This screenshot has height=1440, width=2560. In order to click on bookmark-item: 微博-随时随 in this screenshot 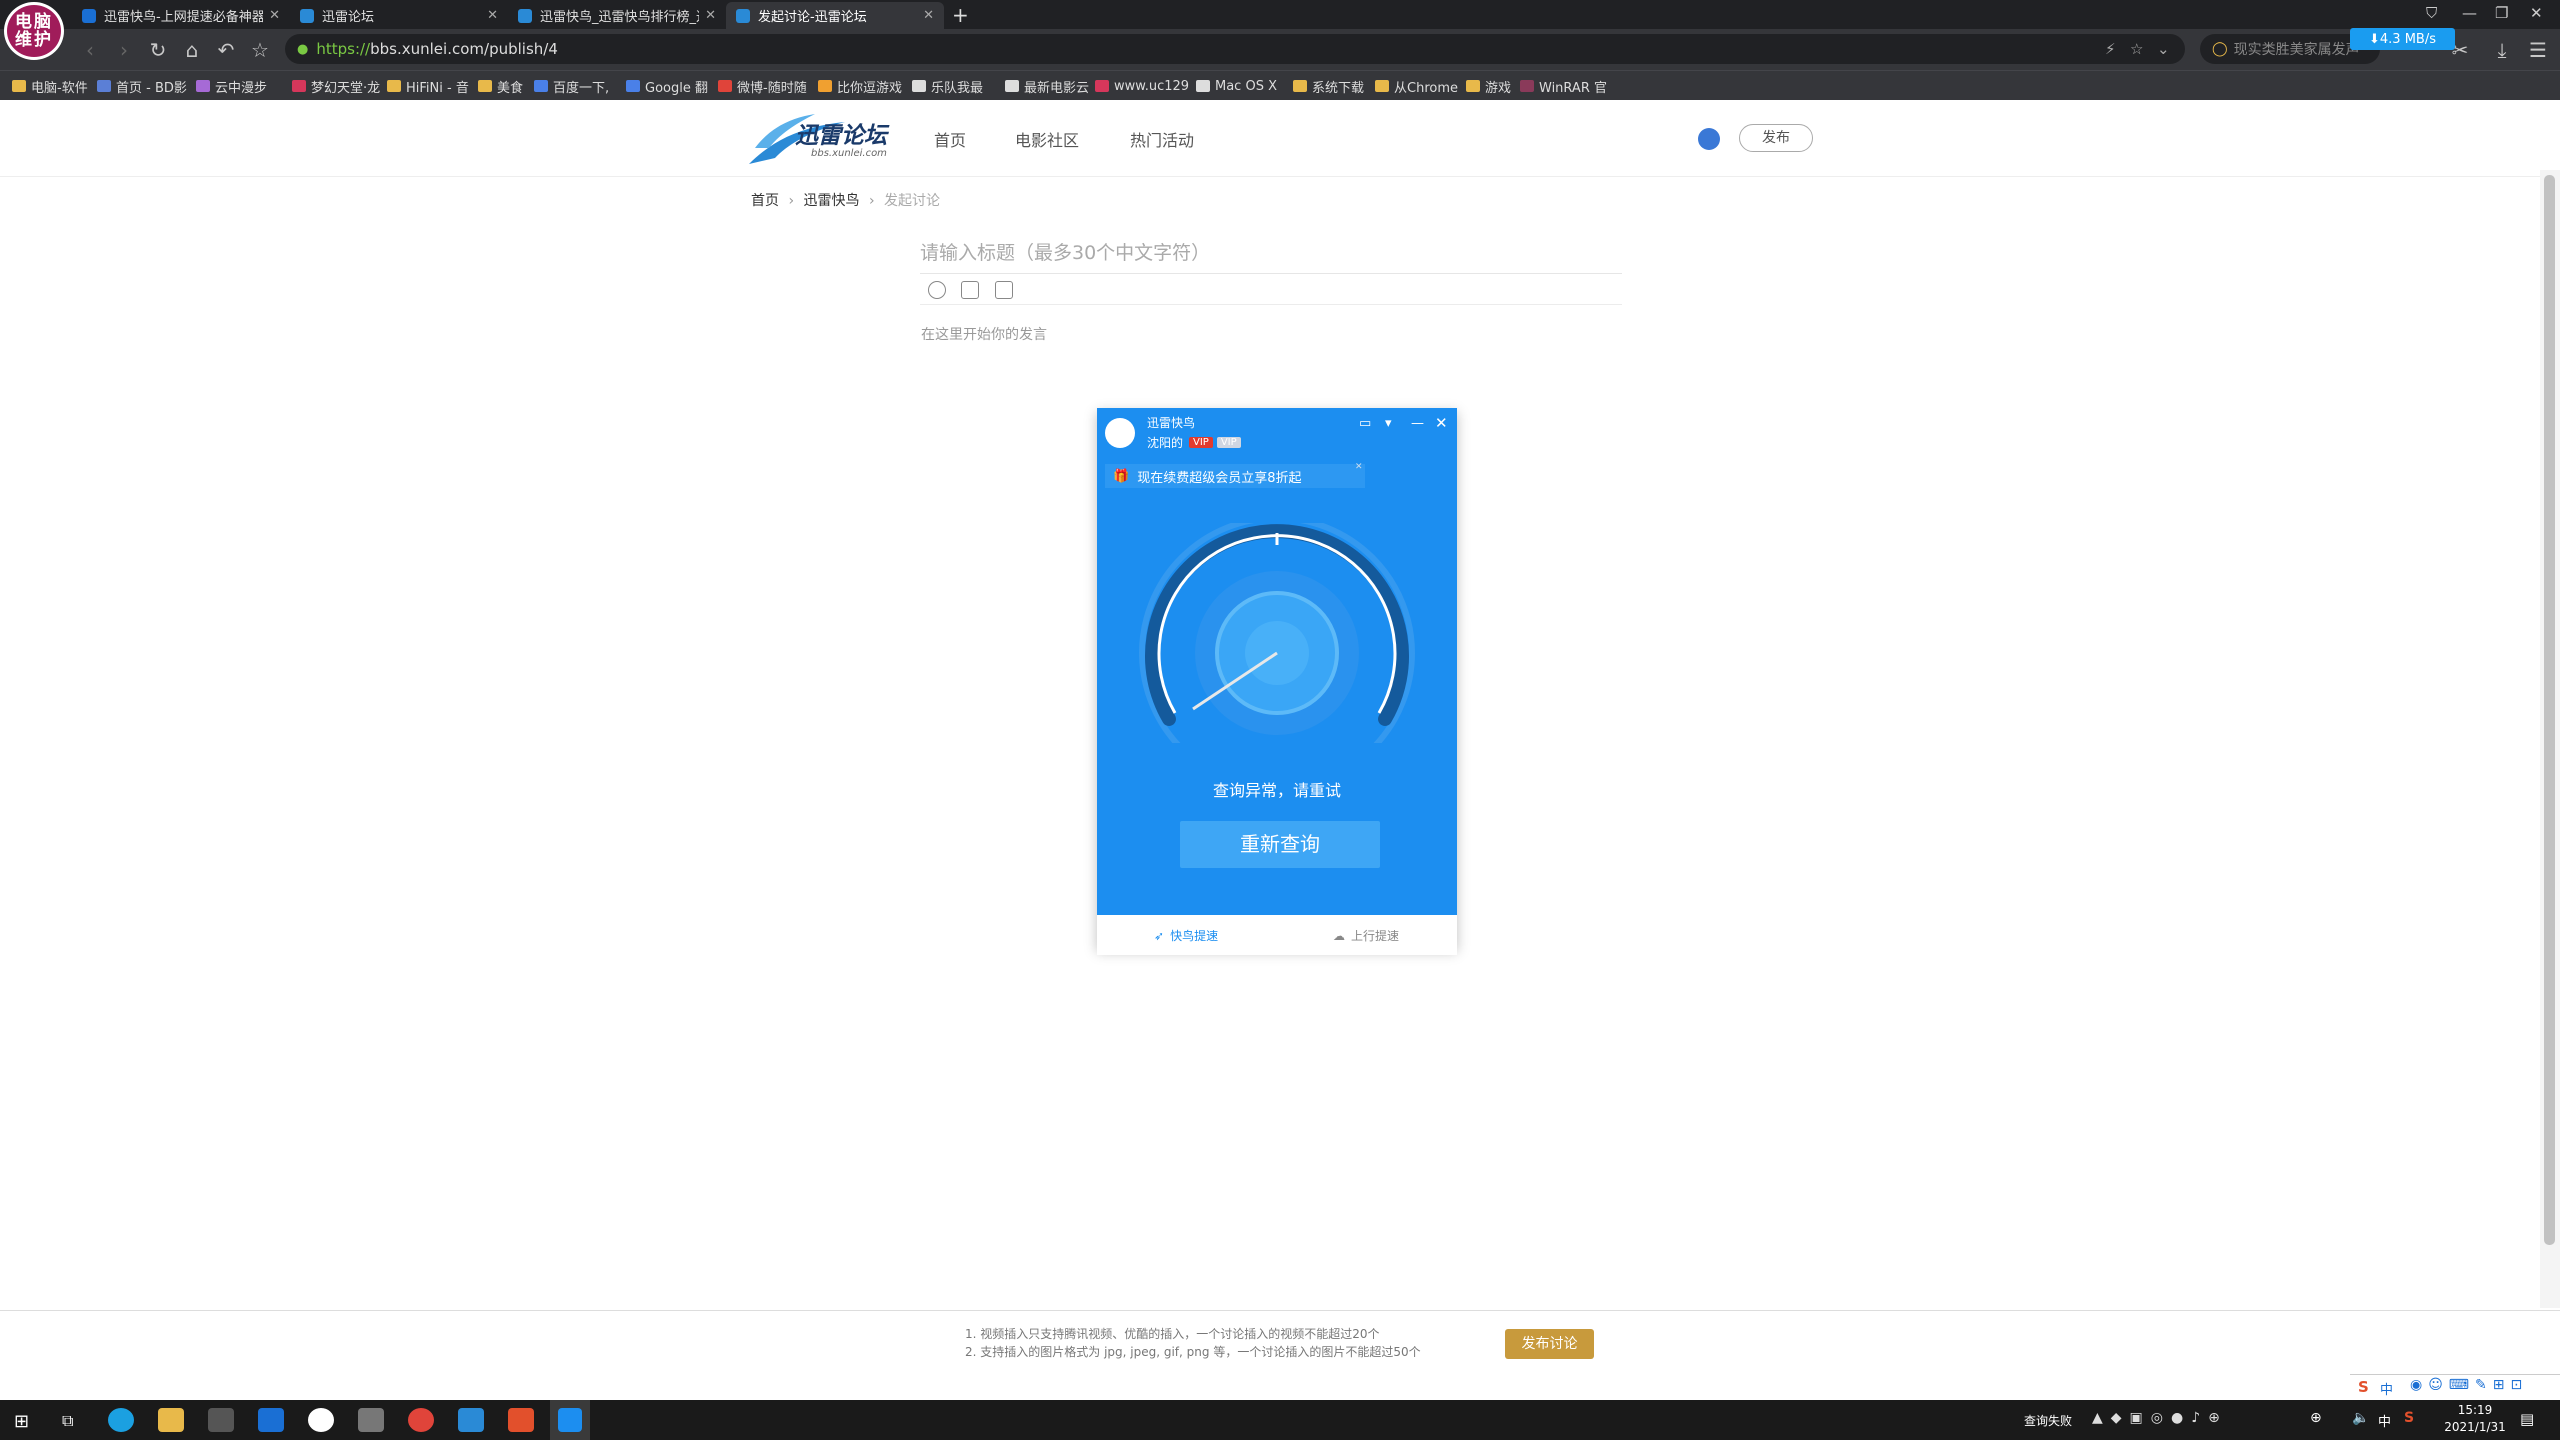, I will do `click(762, 86)`.